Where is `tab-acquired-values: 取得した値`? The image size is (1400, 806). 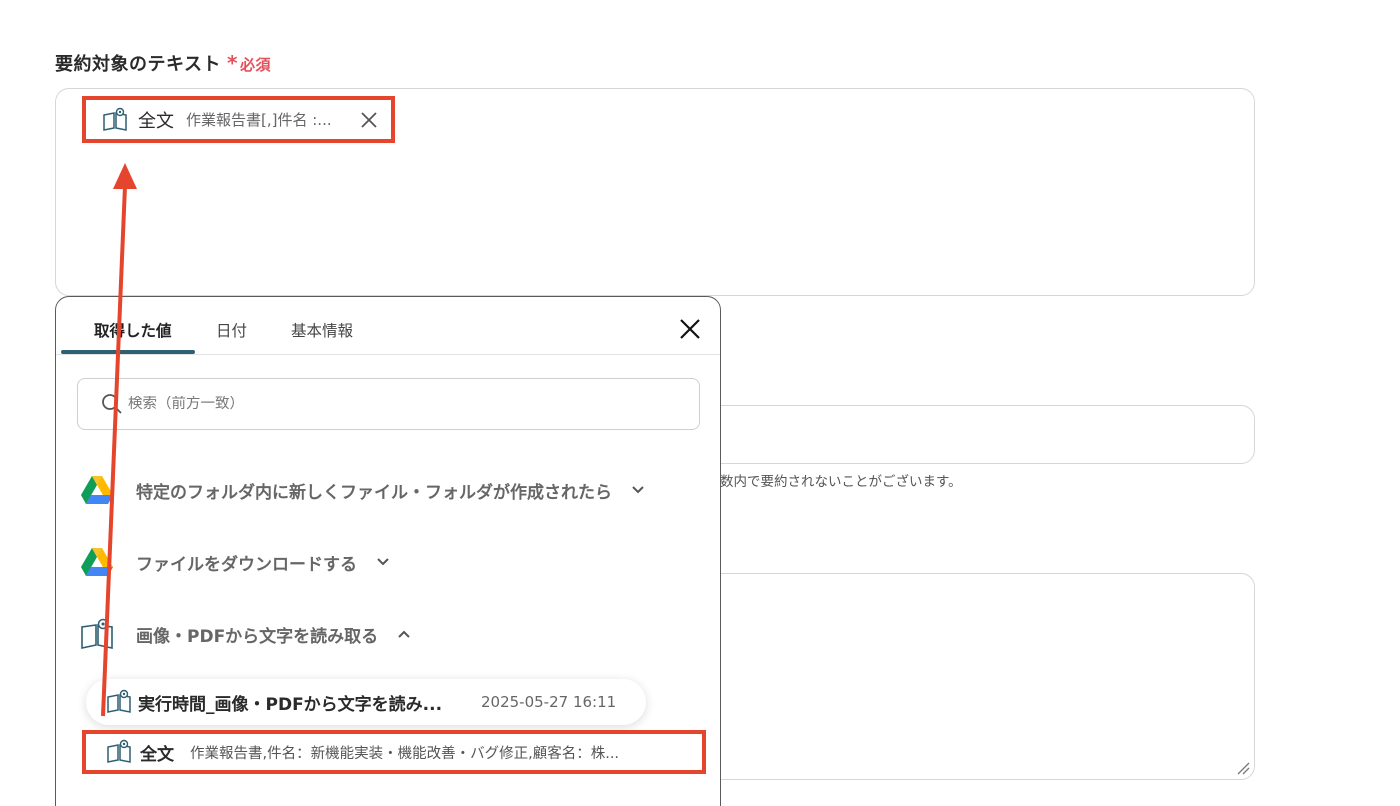
tab-acquired-values: 取得した値 is located at coordinates (133, 330).